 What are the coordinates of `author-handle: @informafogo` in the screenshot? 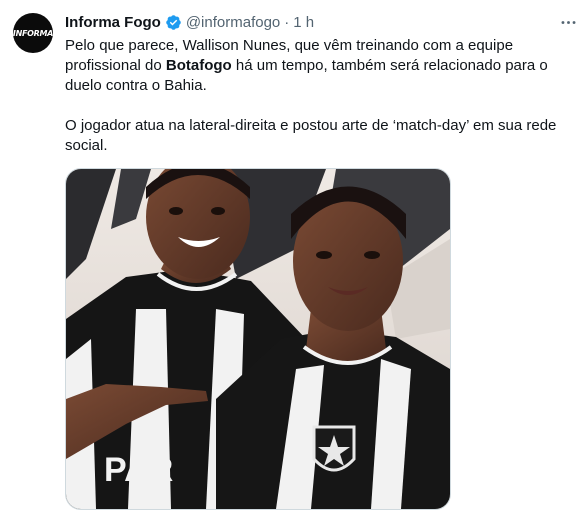 It's located at (233, 22).